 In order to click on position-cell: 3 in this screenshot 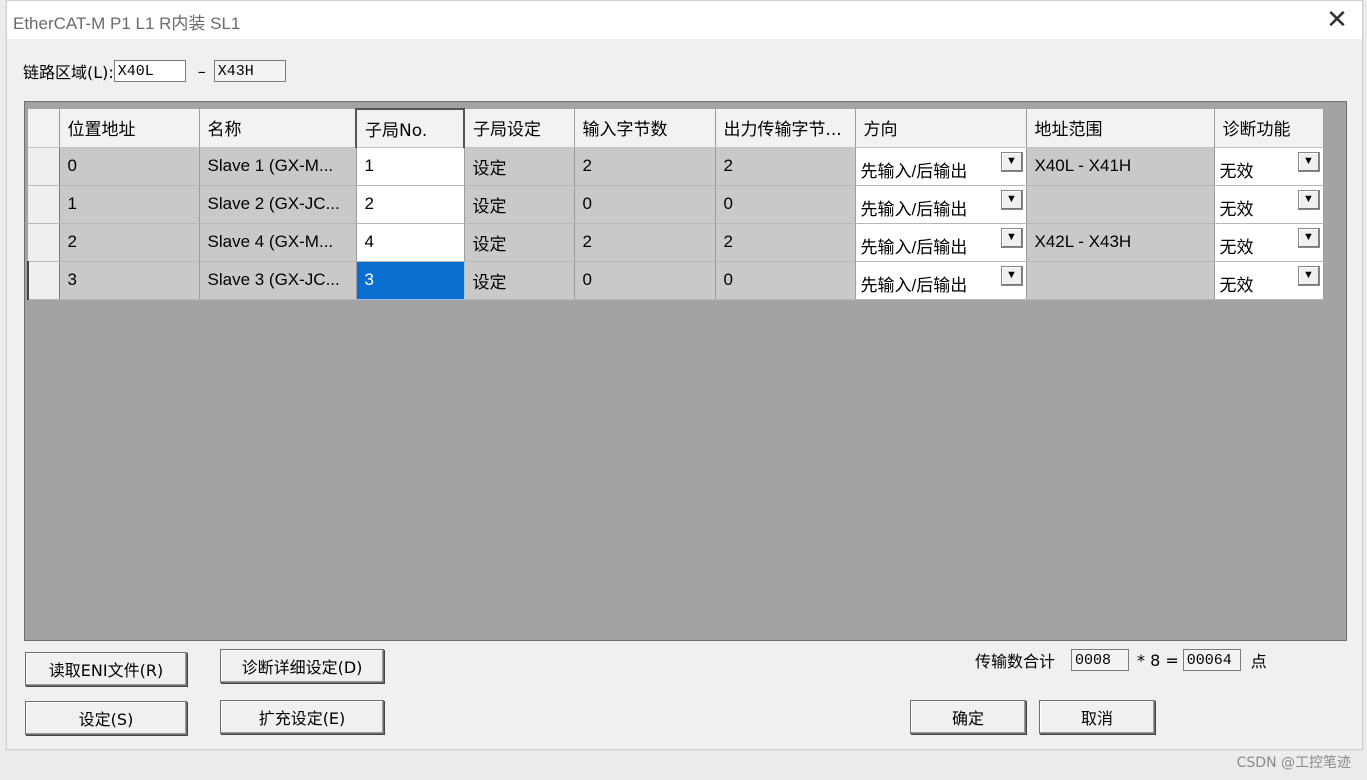, I will do `click(129, 280)`.